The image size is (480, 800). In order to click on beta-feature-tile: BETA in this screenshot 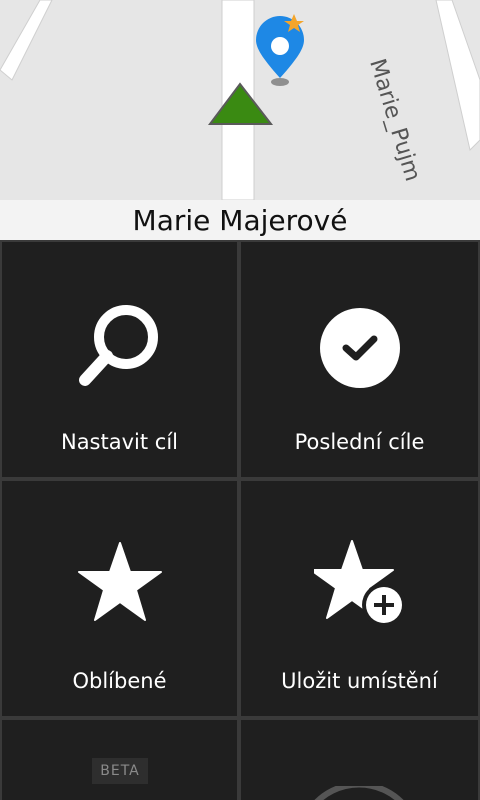, I will do `click(119, 760)`.